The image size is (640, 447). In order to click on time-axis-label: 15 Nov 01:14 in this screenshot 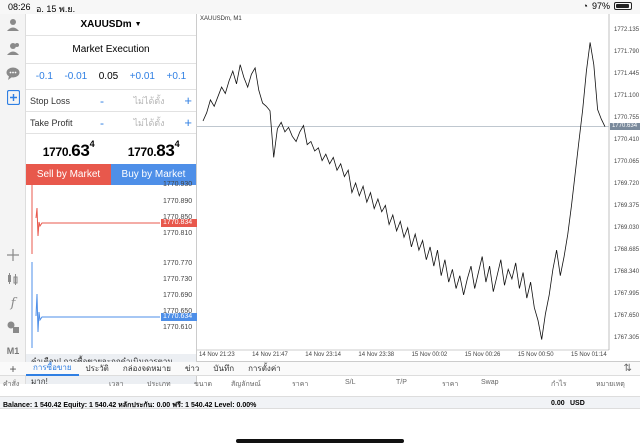, I will do `click(589, 355)`.